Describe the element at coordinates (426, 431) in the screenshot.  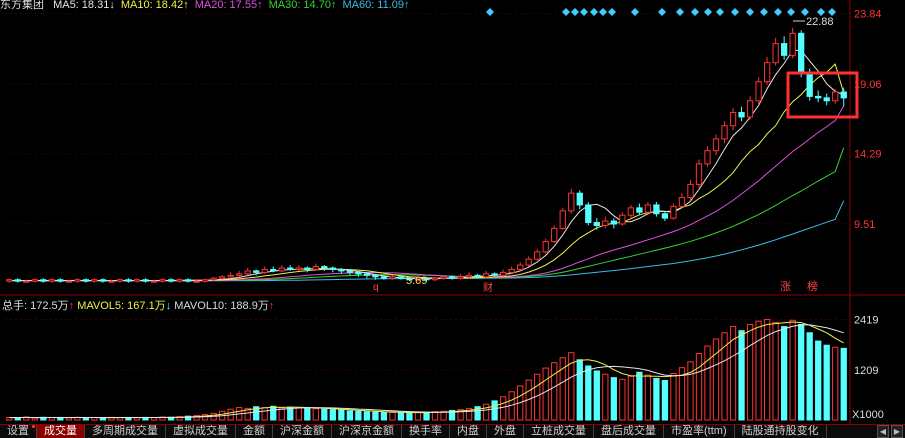
I see `tab-item: 换手率` at that location.